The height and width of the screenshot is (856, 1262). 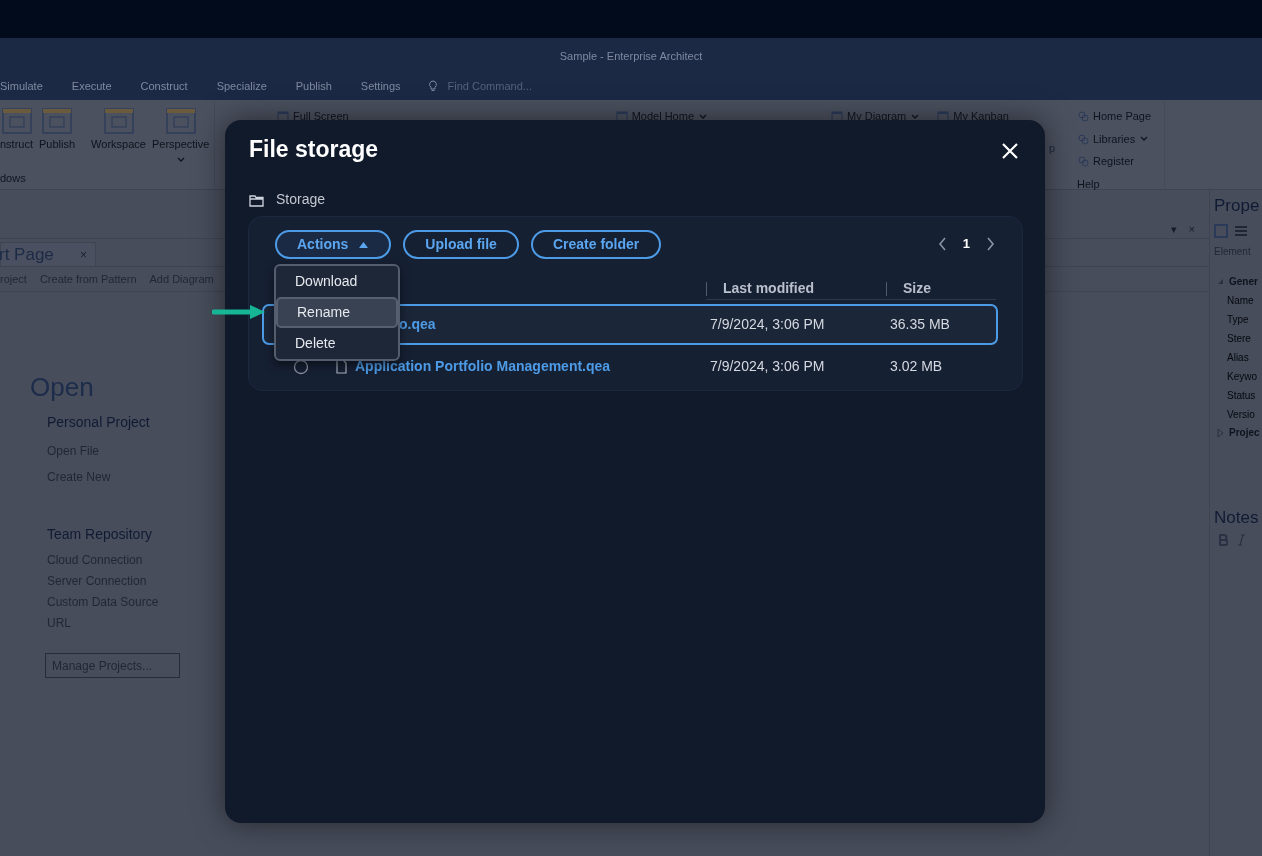 What do you see at coordinates (920, 324) in the screenshot?
I see `table-cell-text: 36.35 MB` at bounding box center [920, 324].